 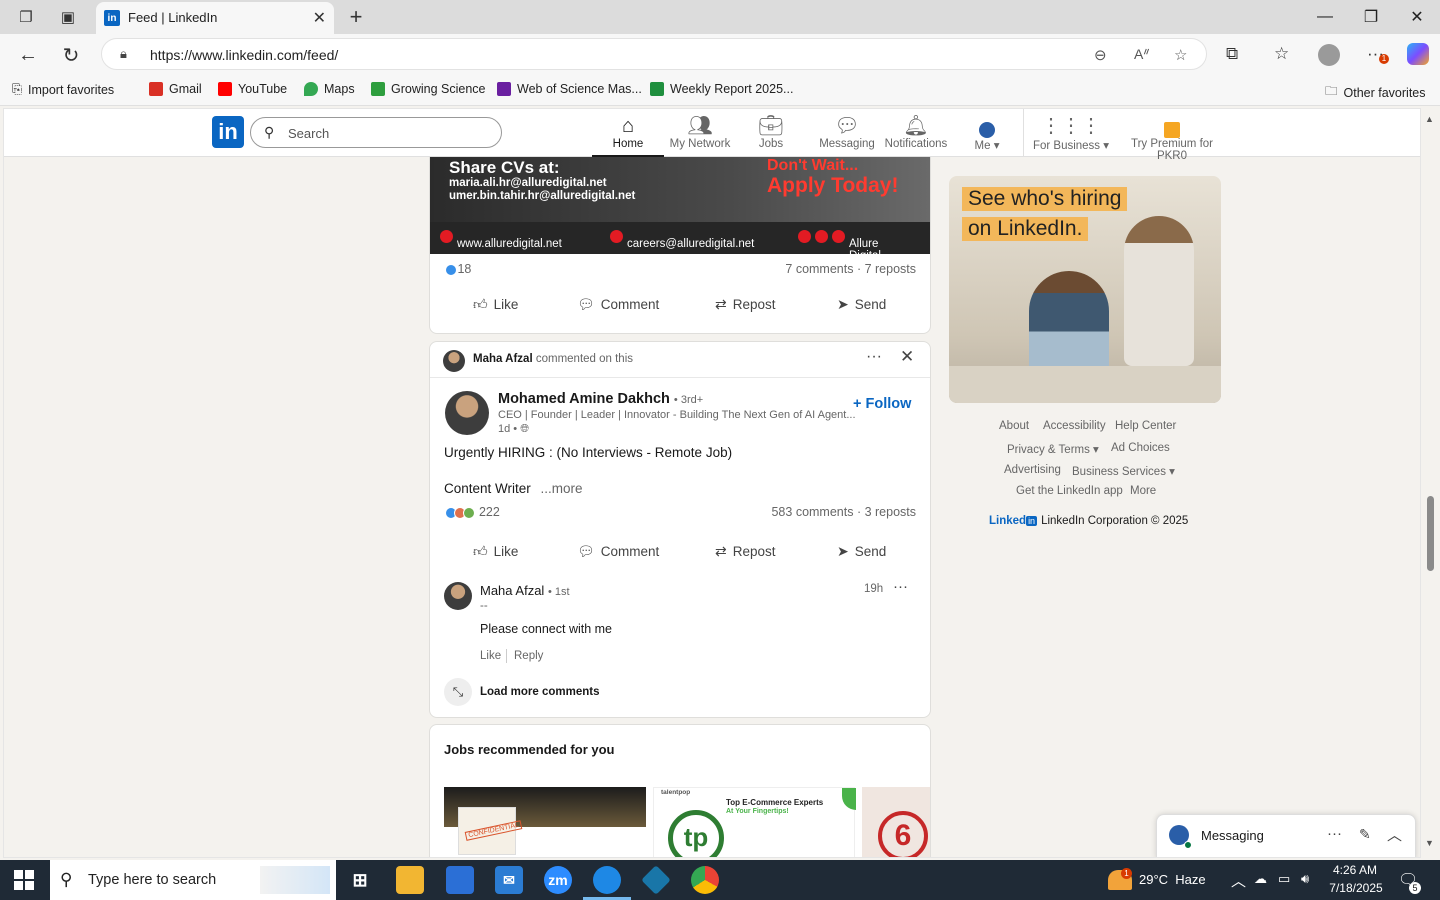 What do you see at coordinates (1365, 834) in the screenshot?
I see `compose-icon: ✎` at bounding box center [1365, 834].